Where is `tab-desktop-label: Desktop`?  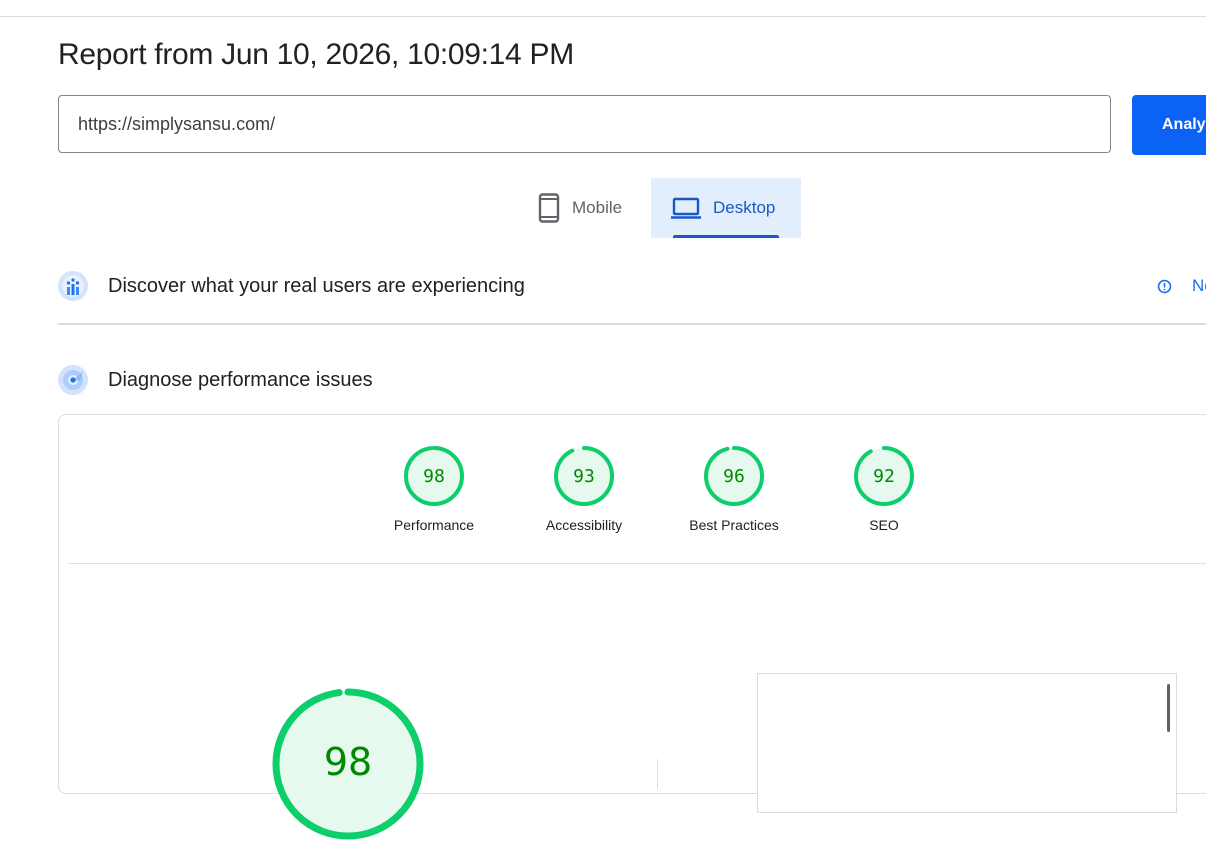 tab-desktop-label: Desktop is located at coordinates (744, 207).